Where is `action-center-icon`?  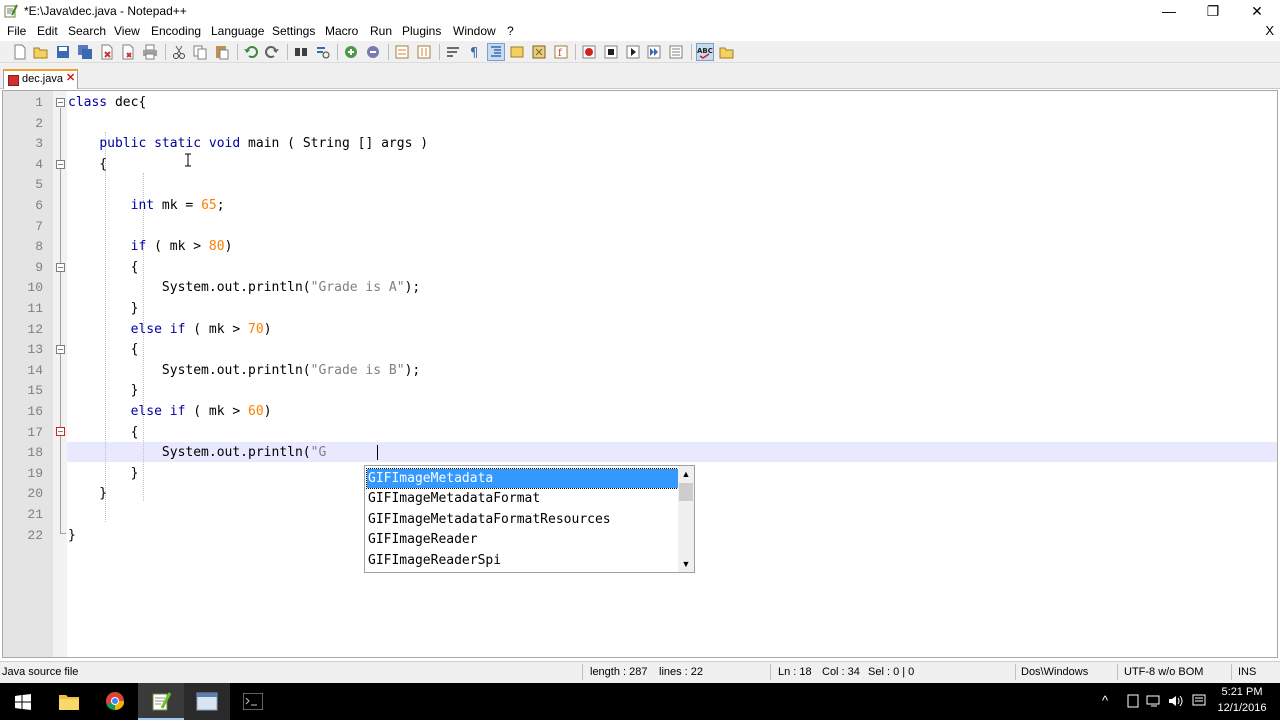 action-center-icon is located at coordinates (1199, 701).